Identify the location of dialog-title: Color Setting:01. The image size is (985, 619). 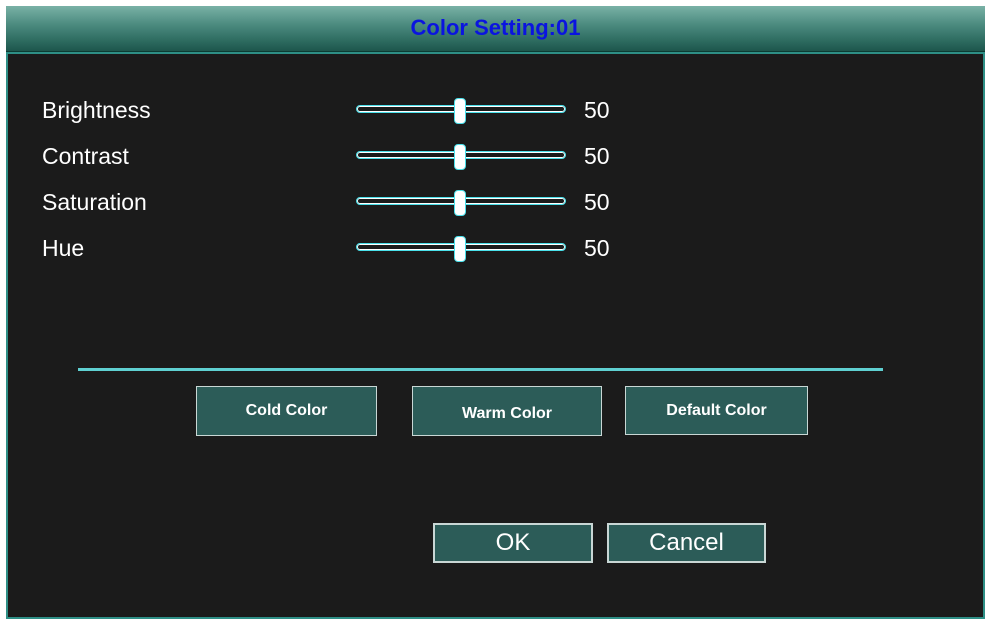
(495, 27).